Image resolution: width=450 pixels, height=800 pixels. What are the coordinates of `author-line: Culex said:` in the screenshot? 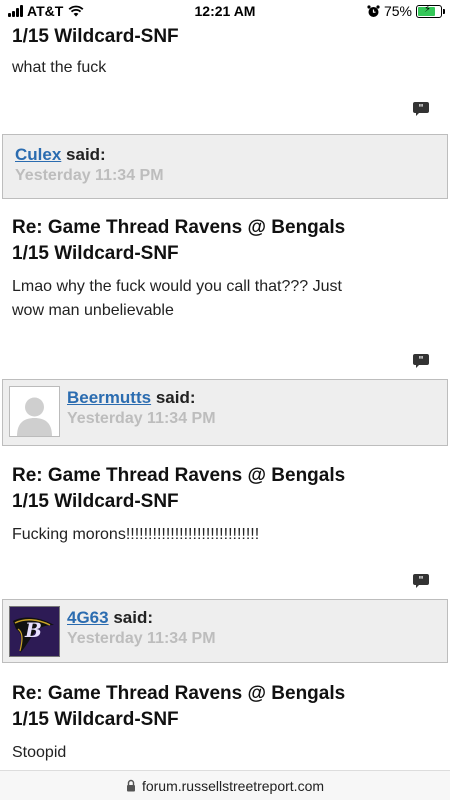 It's located at (225, 155).